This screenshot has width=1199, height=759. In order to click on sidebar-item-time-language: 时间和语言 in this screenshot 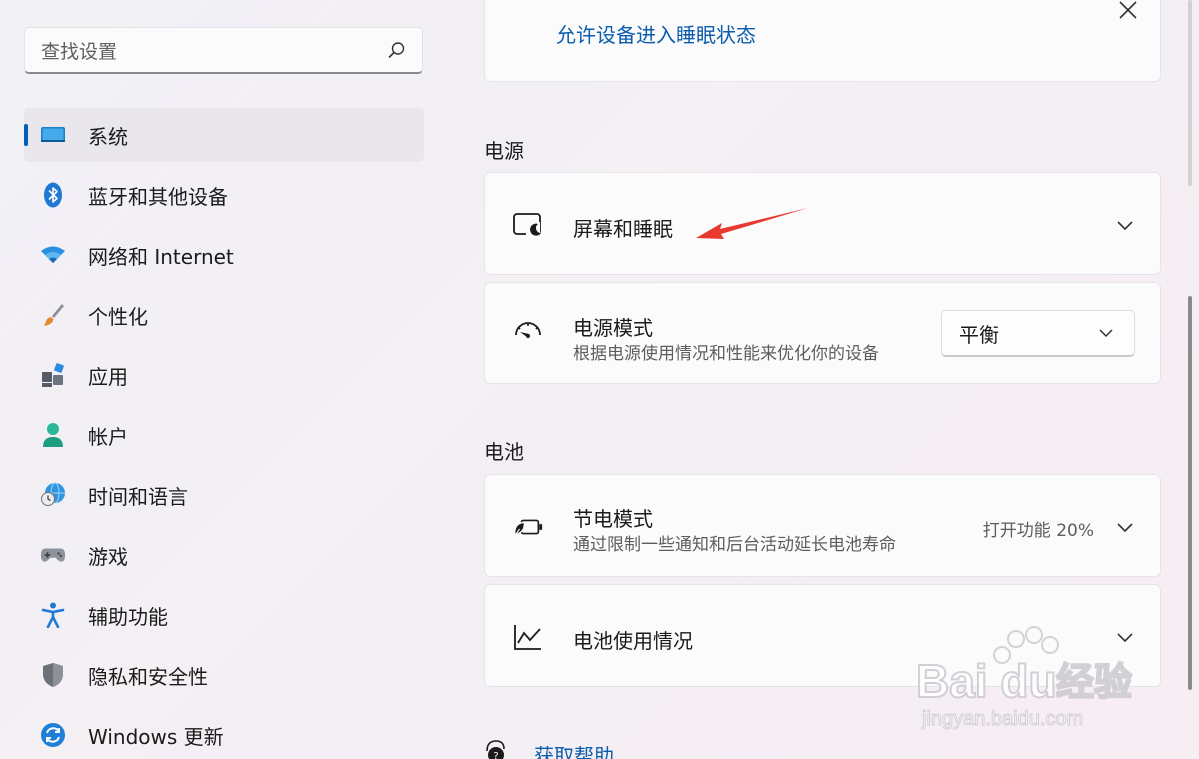, I will do `click(224, 495)`.